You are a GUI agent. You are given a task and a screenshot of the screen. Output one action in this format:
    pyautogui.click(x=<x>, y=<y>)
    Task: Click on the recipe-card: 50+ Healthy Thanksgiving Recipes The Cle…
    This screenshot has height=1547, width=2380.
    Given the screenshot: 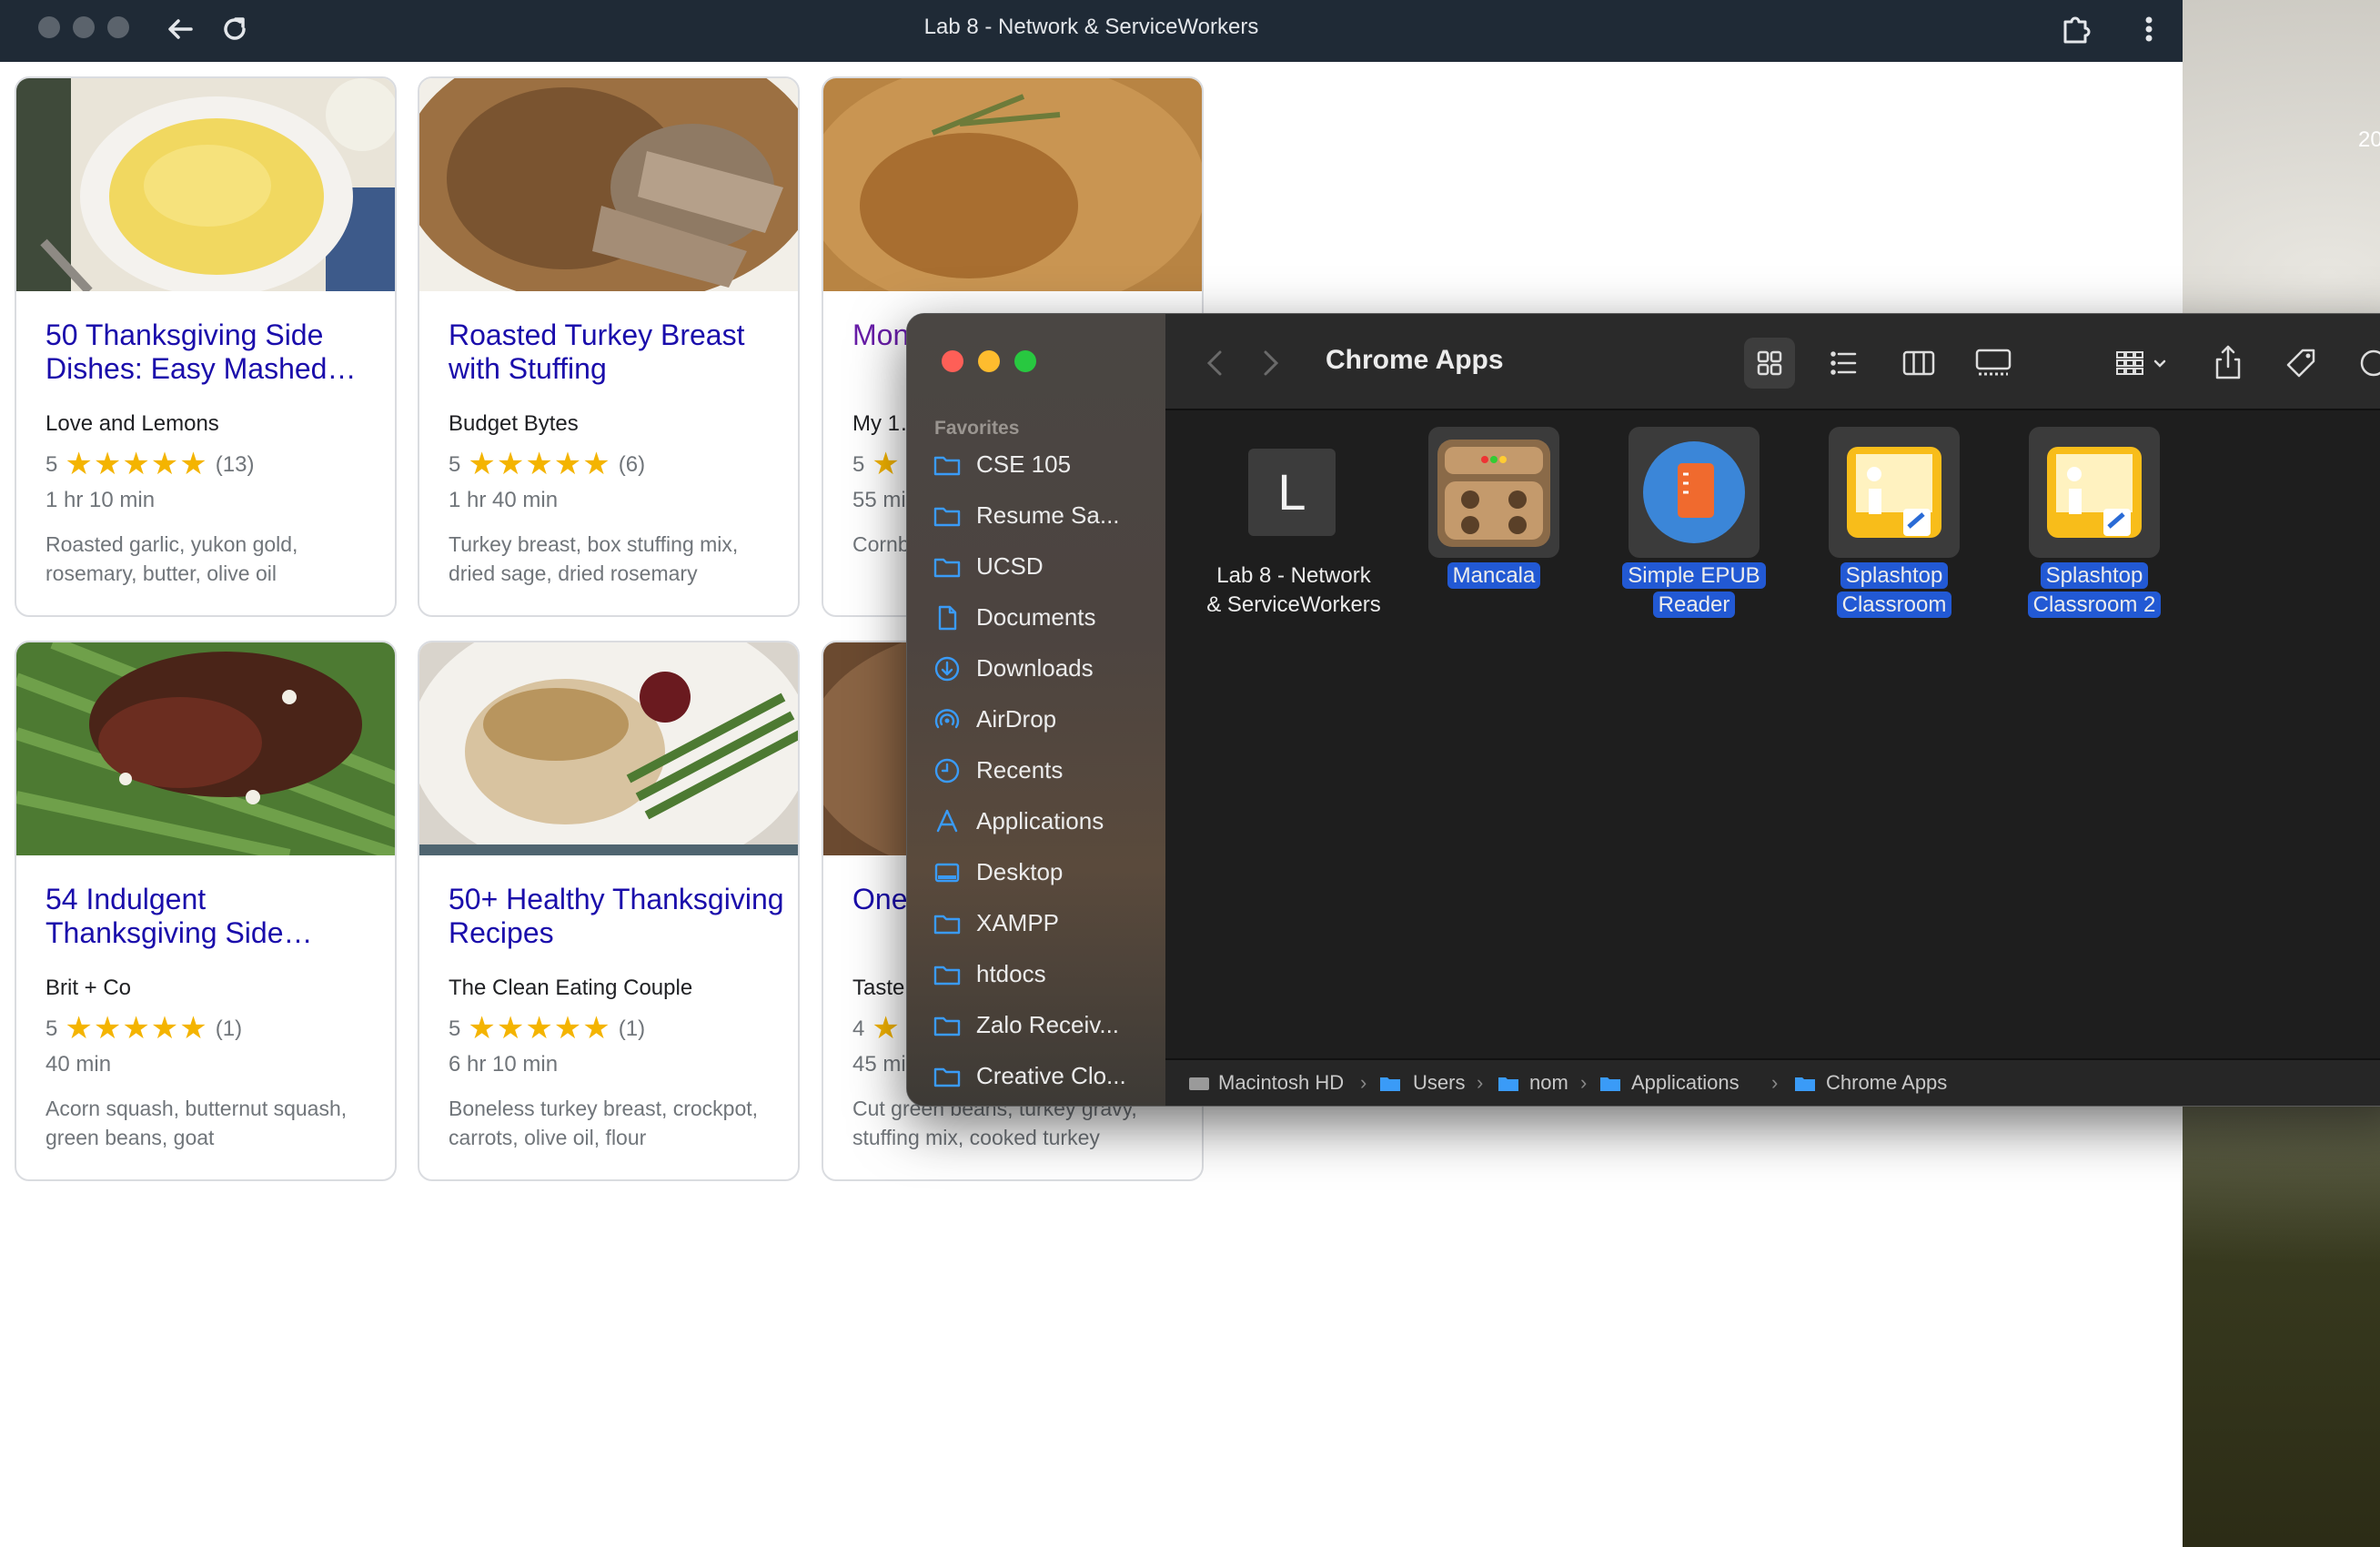 What is the action you would take?
    pyautogui.click(x=609, y=911)
    